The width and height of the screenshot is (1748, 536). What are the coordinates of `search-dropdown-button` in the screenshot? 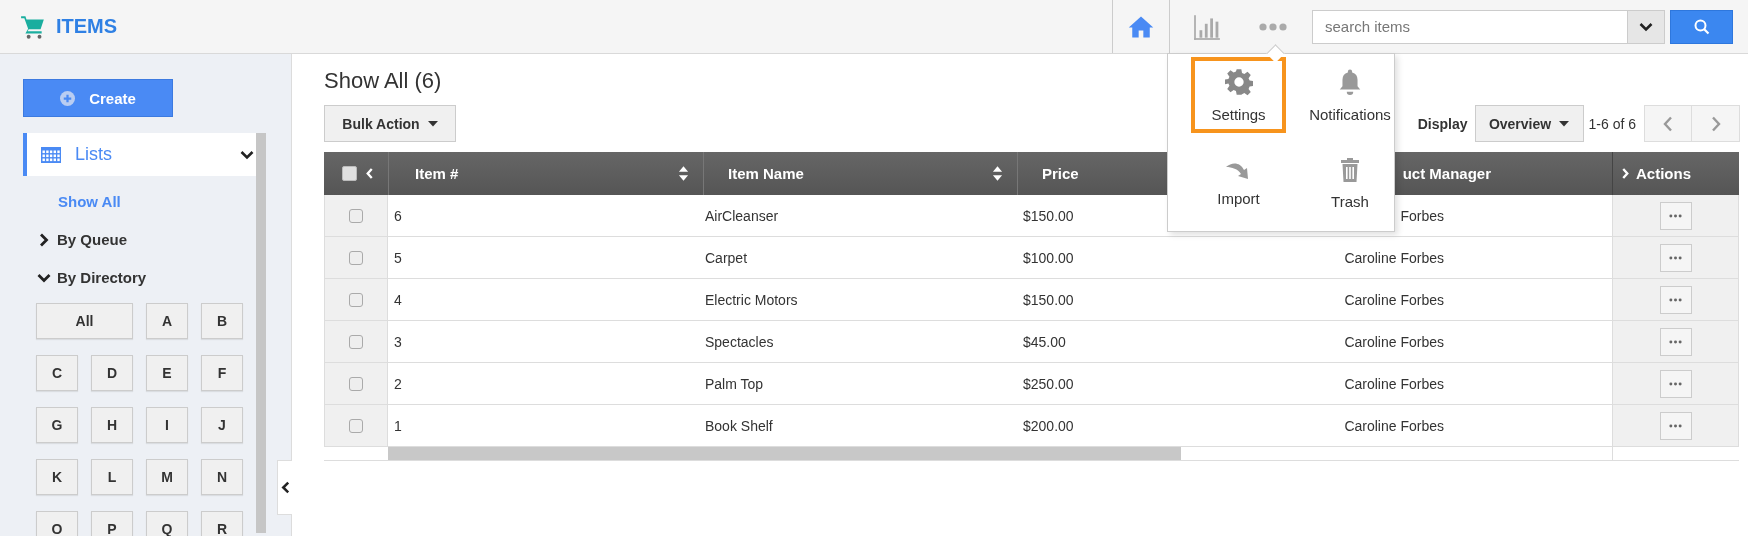 It's located at (1646, 26).